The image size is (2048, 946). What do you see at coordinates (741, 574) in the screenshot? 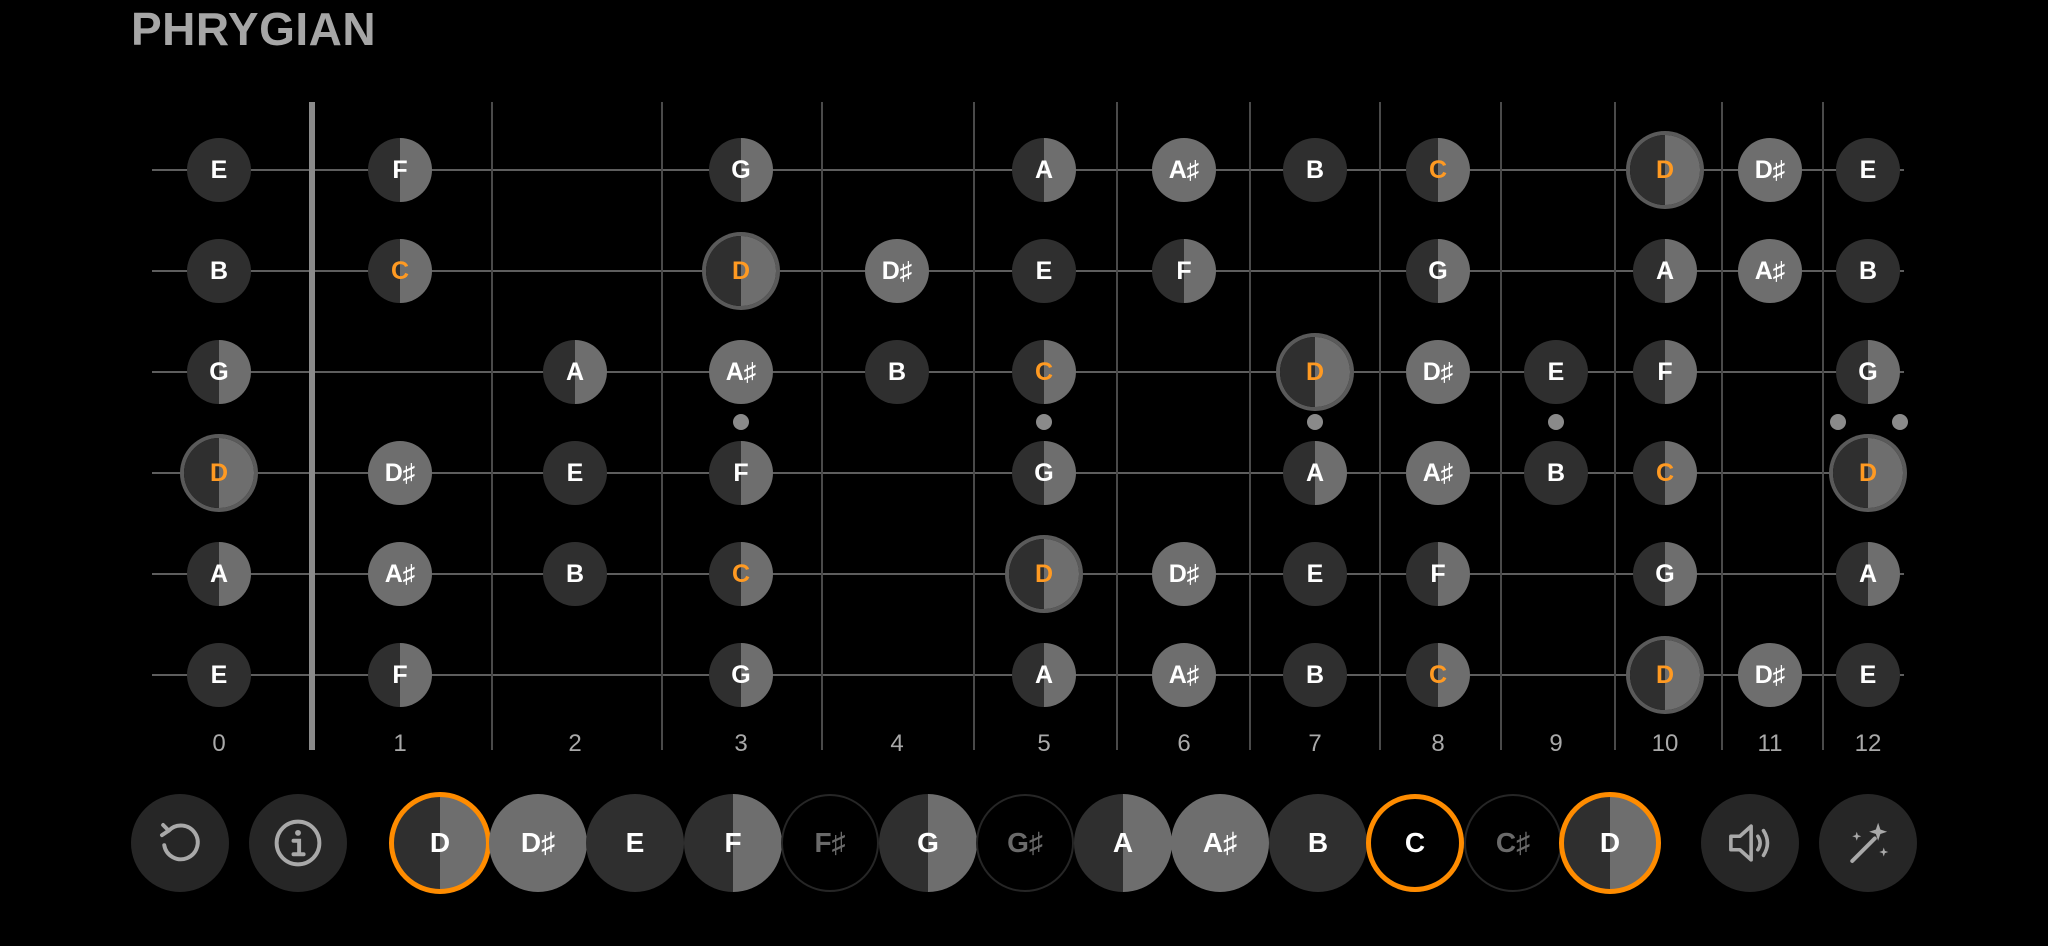
I see `note-a-fret-3: C` at bounding box center [741, 574].